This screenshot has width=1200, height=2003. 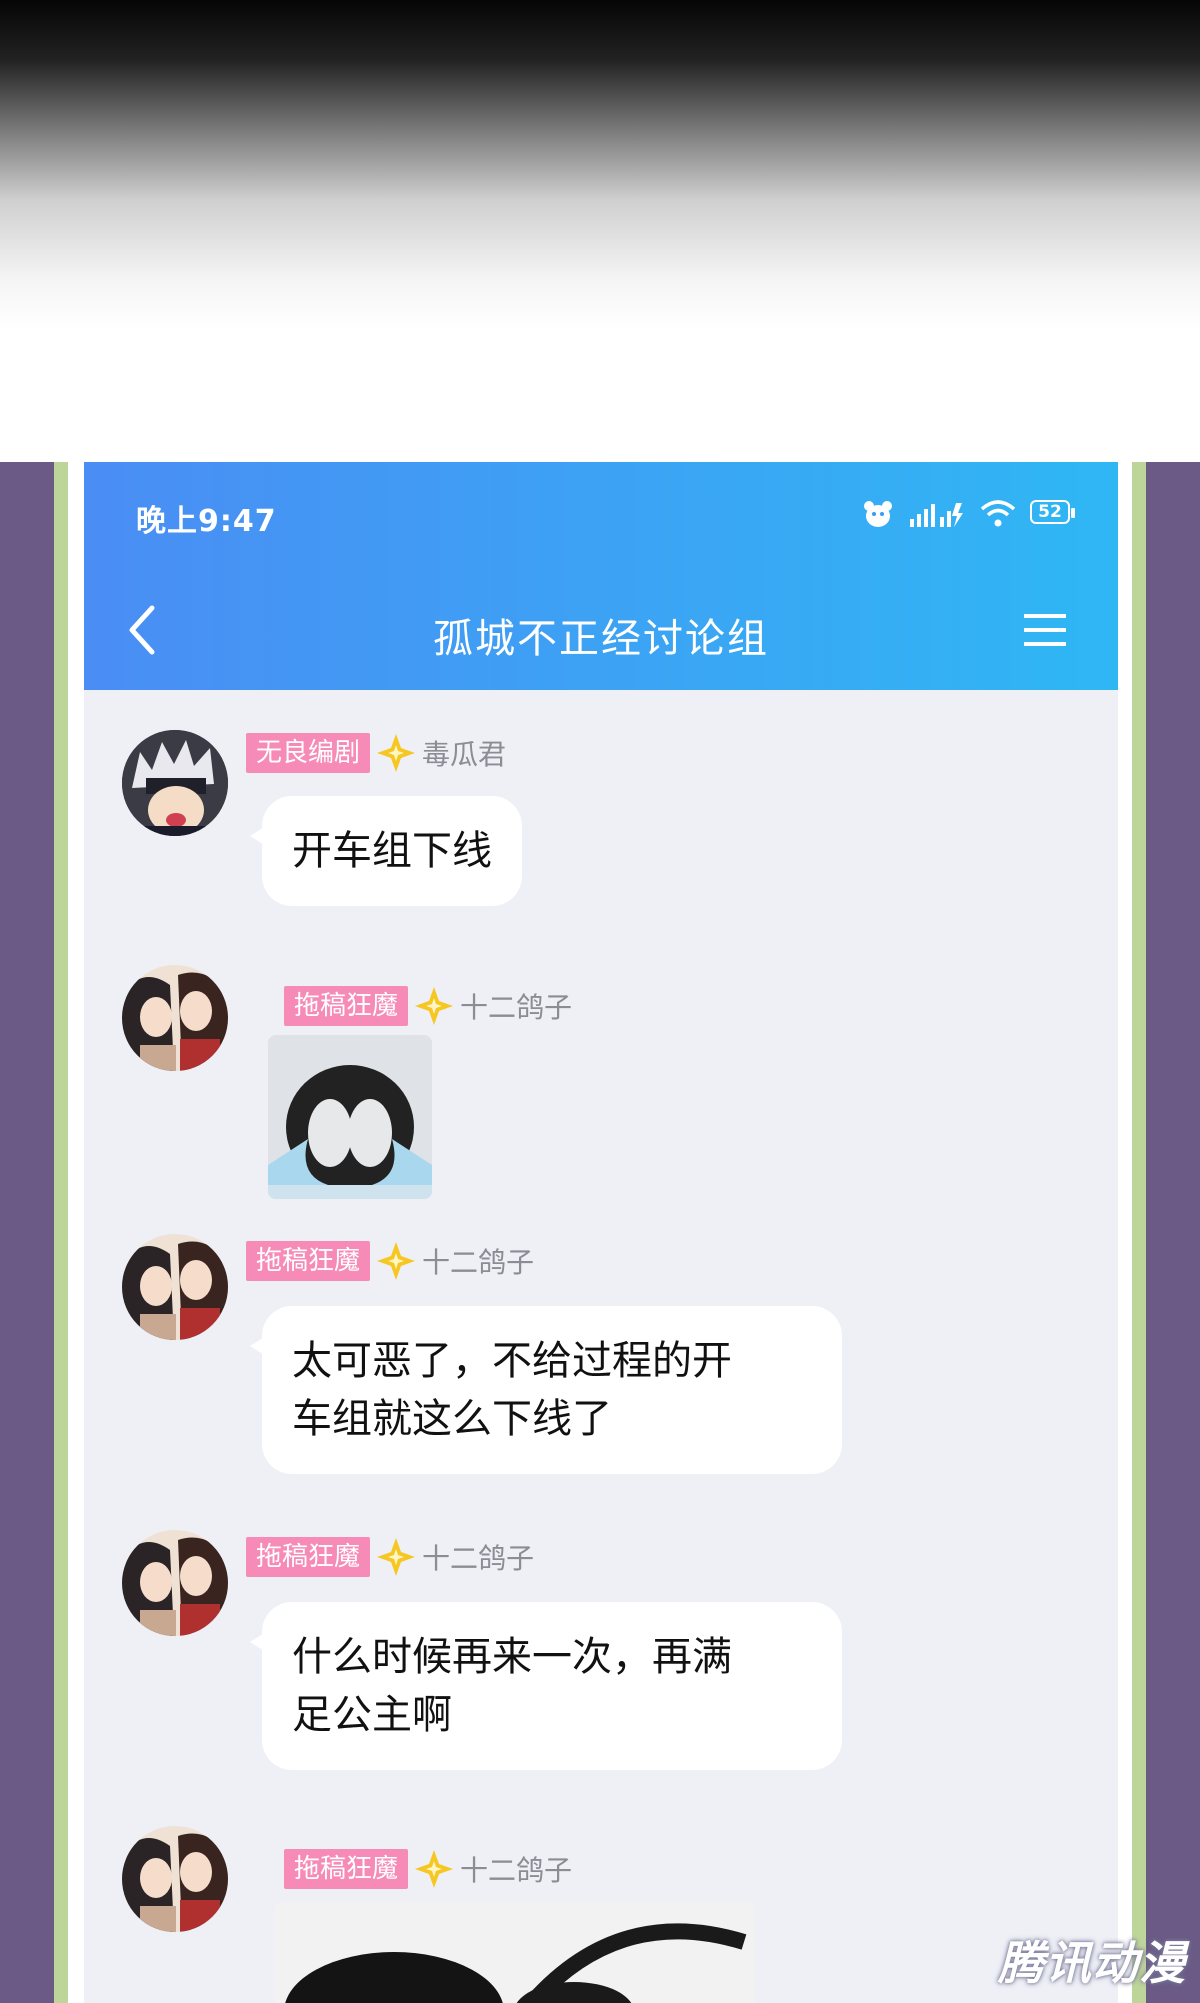 What do you see at coordinates (372, 1715) in the screenshot?
I see `message-text-line: 足公主啊` at bounding box center [372, 1715].